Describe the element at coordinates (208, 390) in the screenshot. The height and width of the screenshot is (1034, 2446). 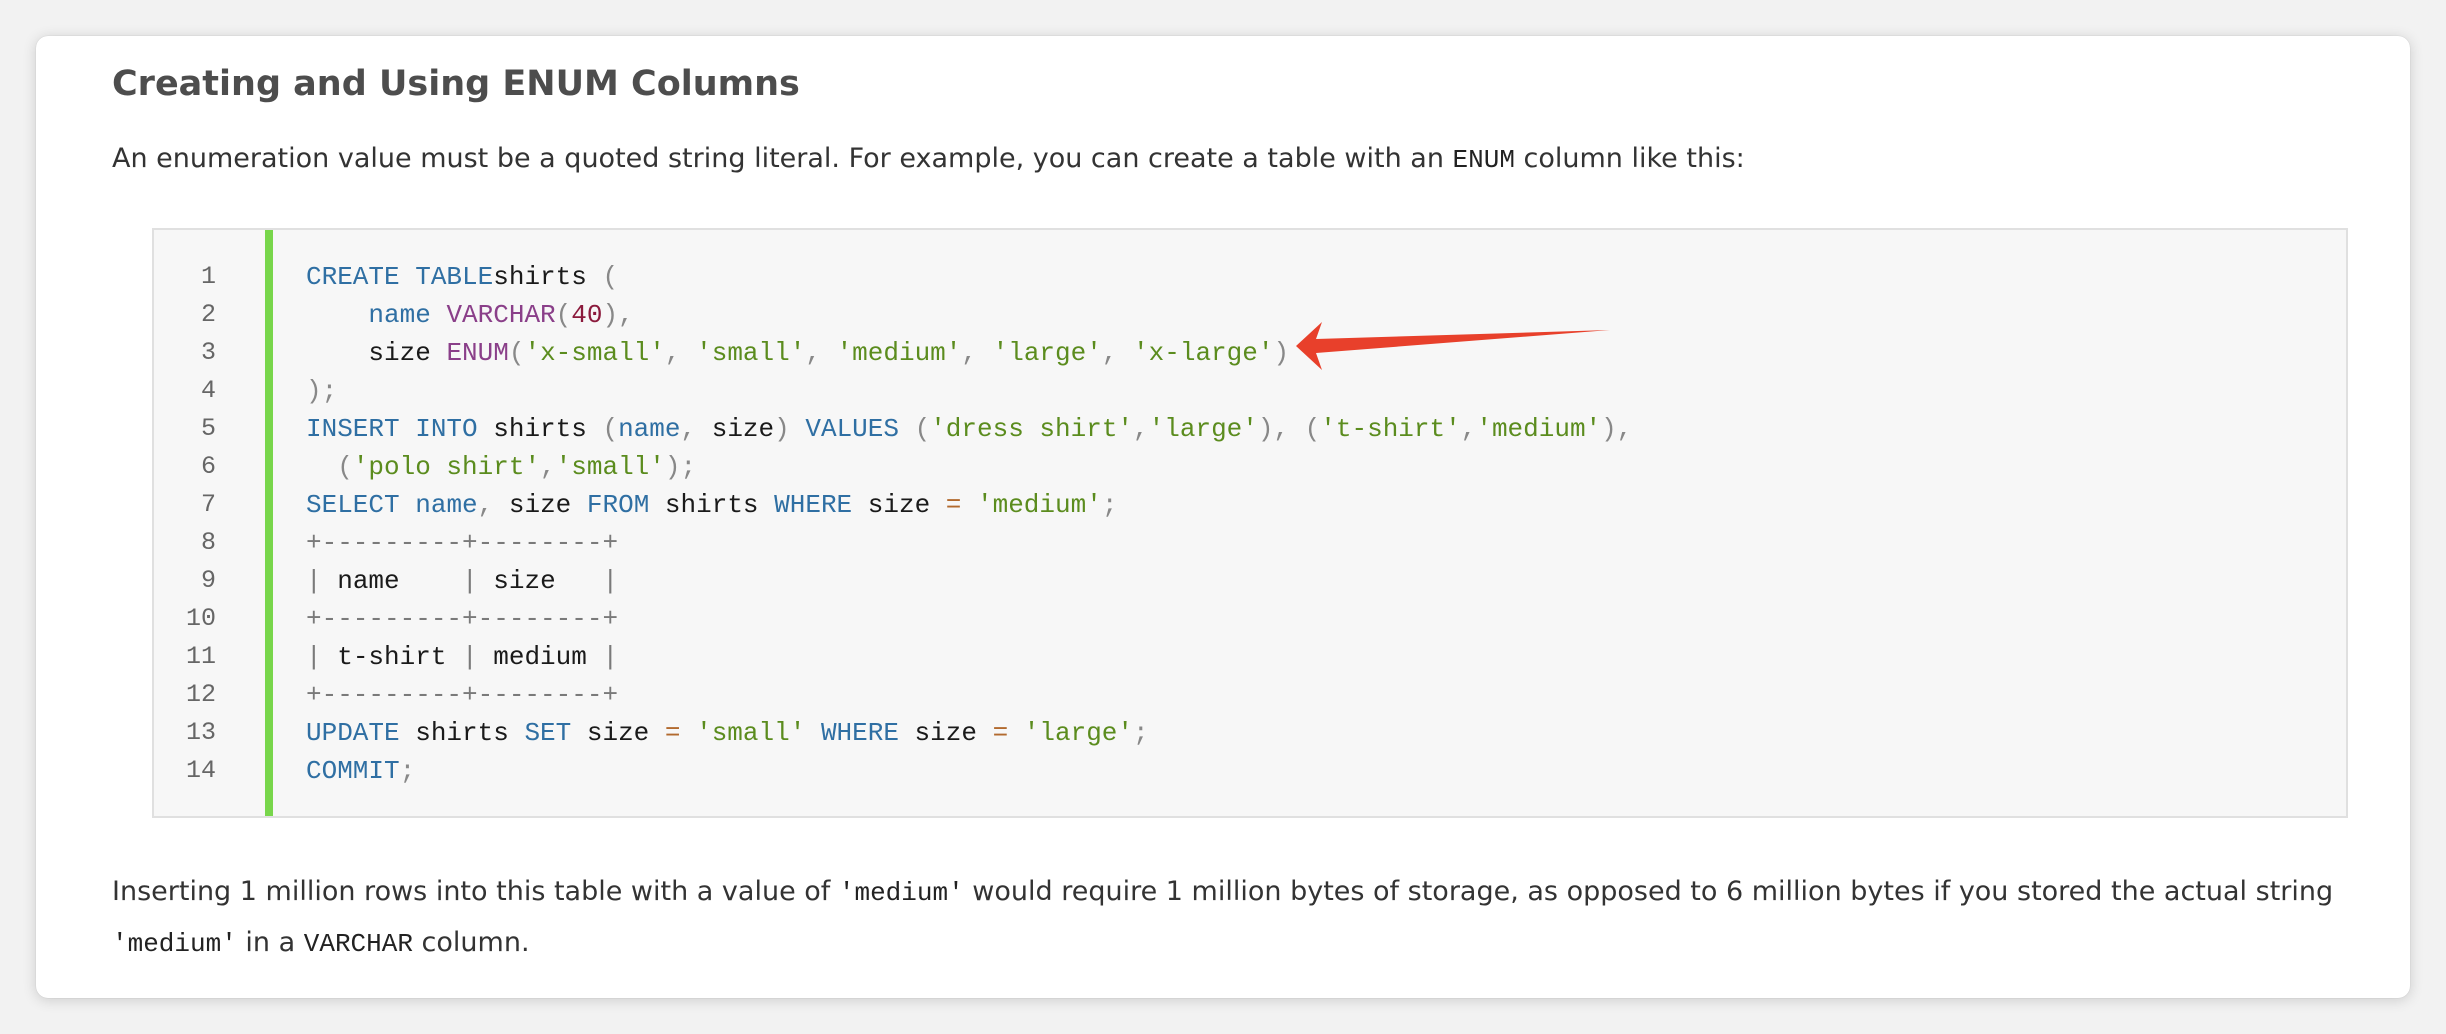
I see `line-number: 4` at that location.